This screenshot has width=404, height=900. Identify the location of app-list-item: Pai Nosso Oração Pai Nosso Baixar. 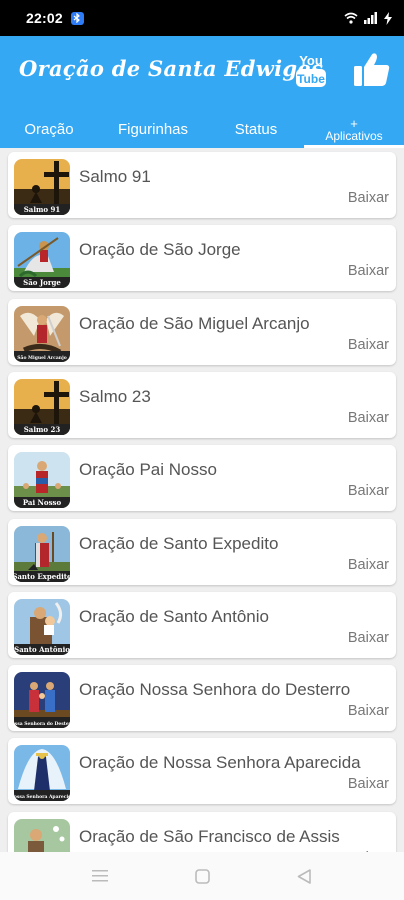
(202, 478).